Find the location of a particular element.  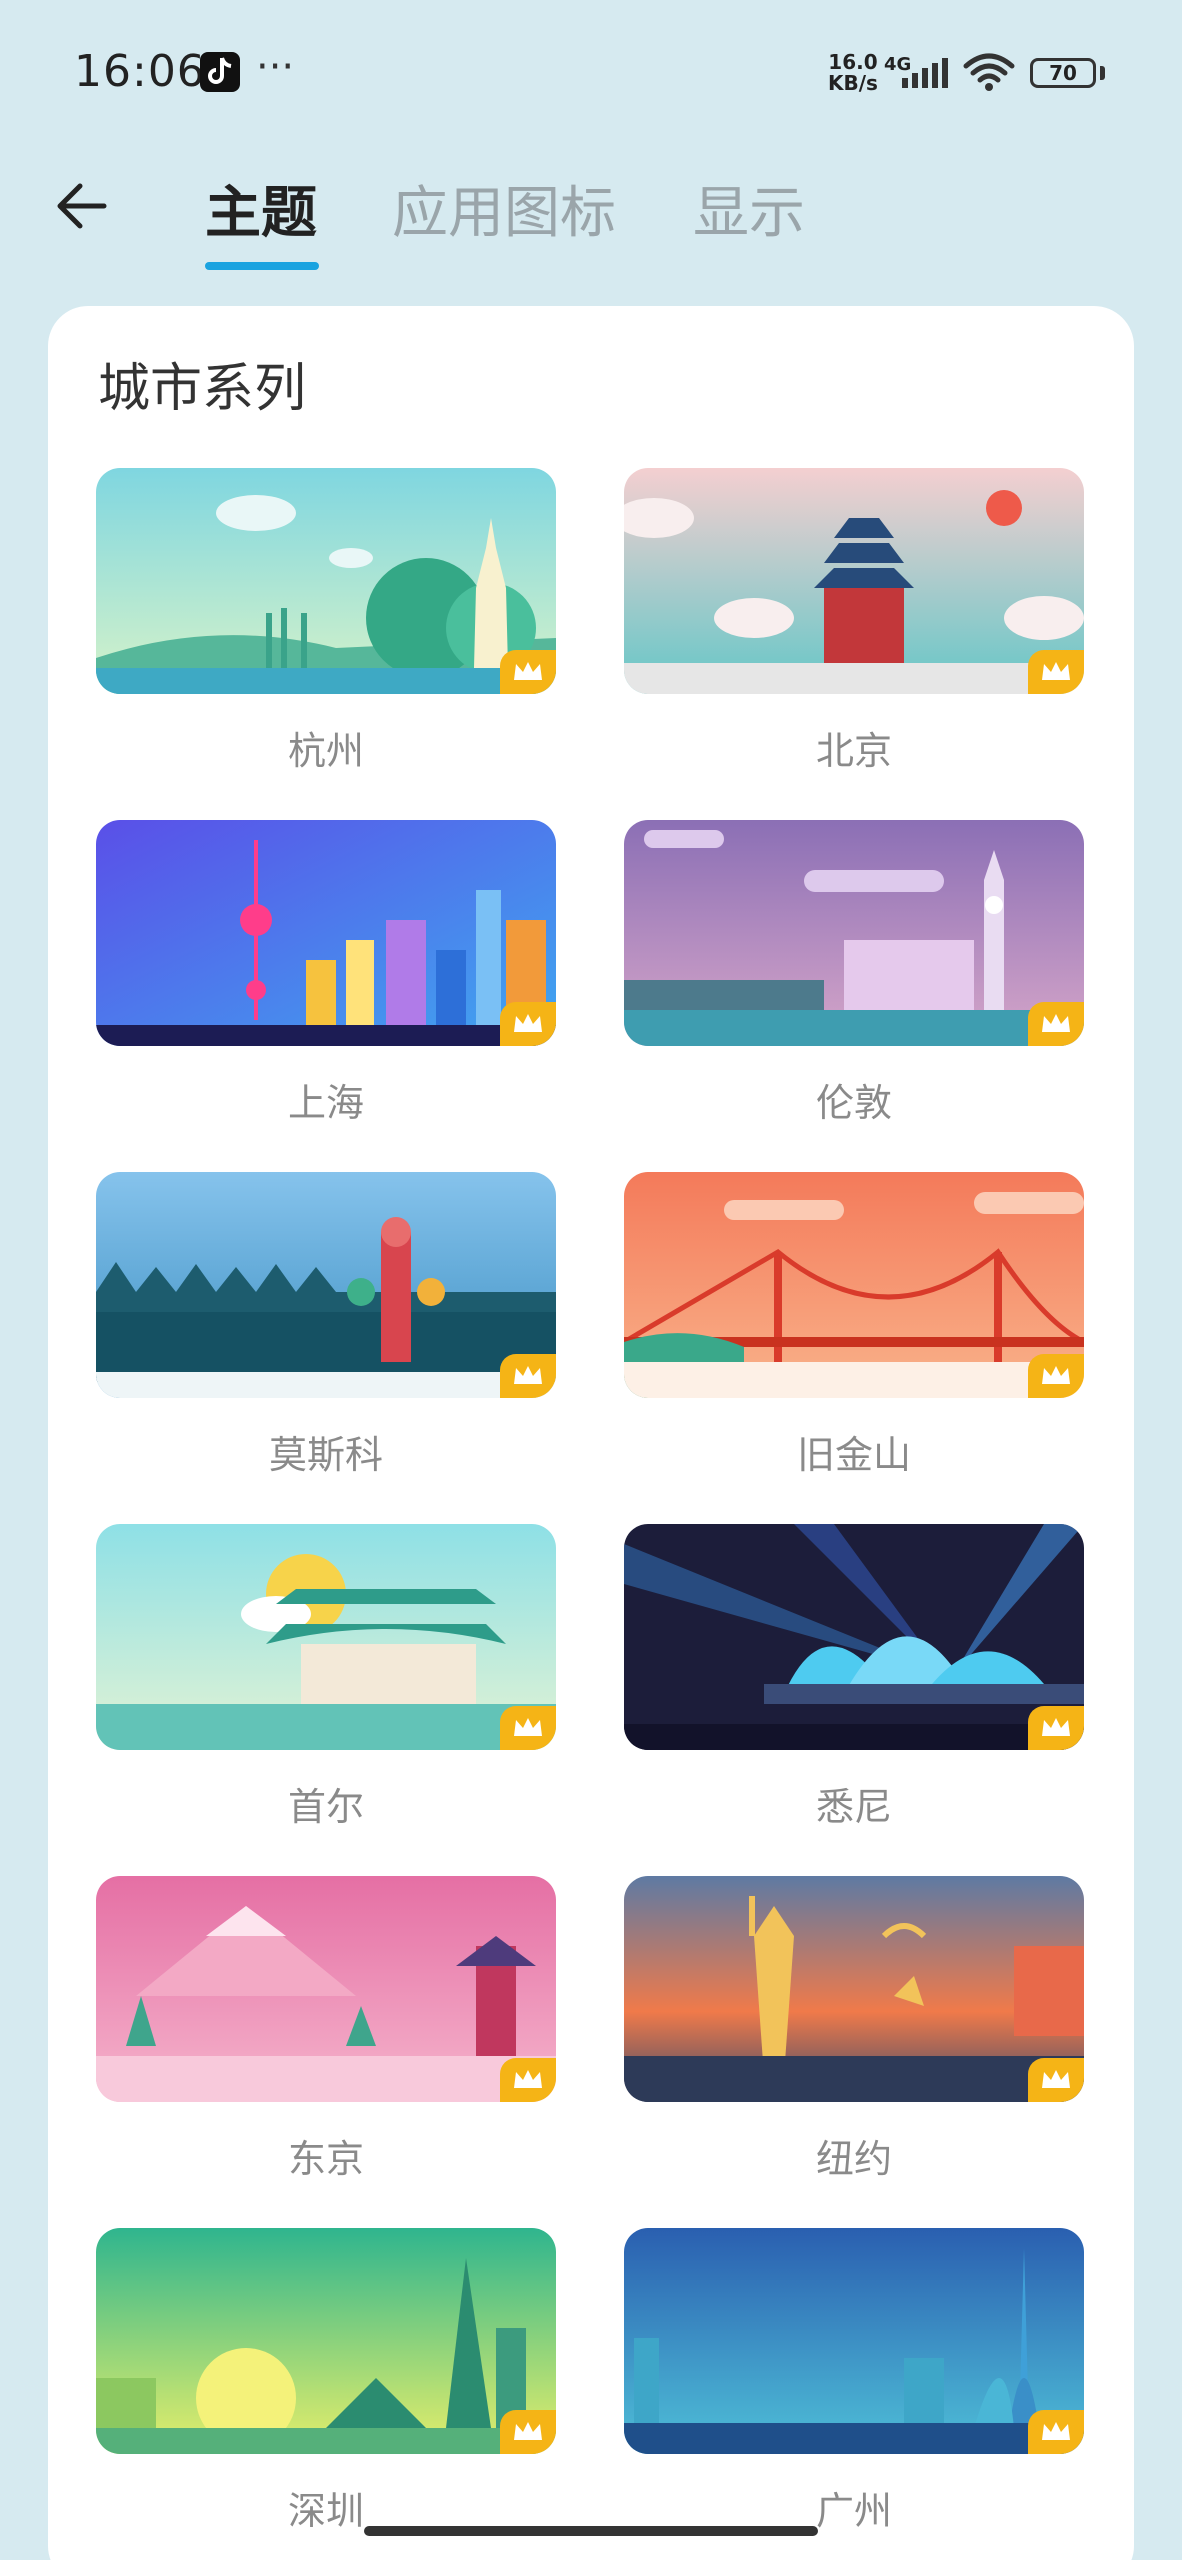

signal-icon is located at coordinates (925, 73).